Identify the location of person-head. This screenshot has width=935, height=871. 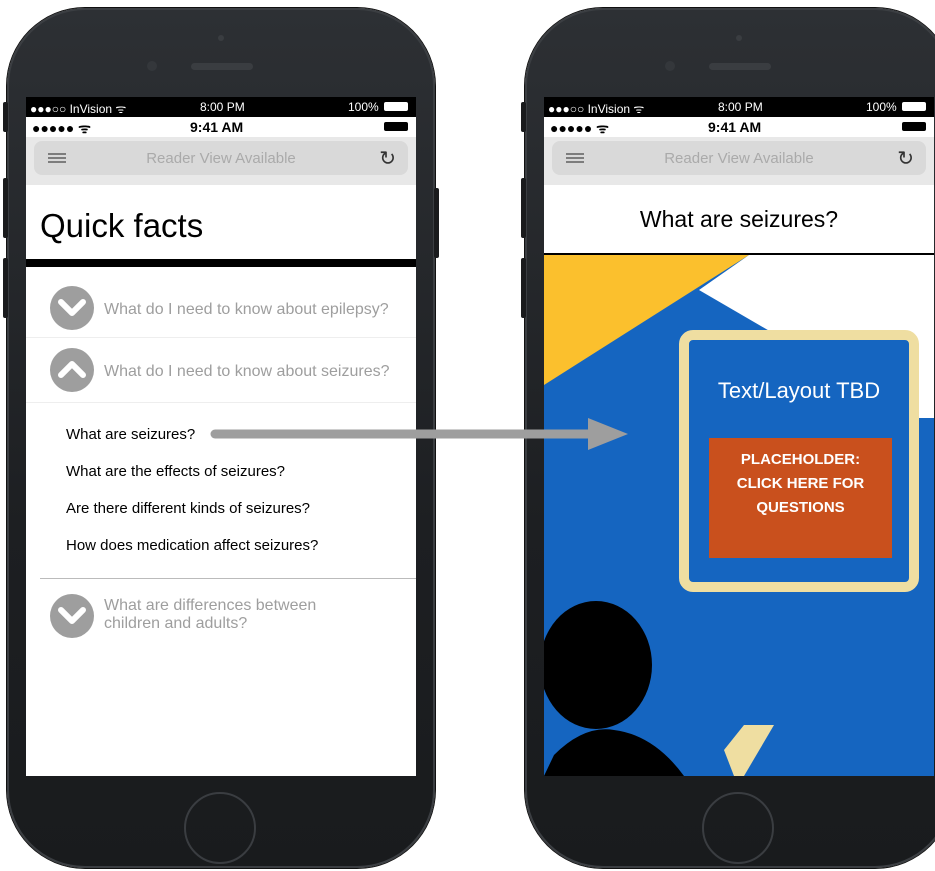
(598, 665).